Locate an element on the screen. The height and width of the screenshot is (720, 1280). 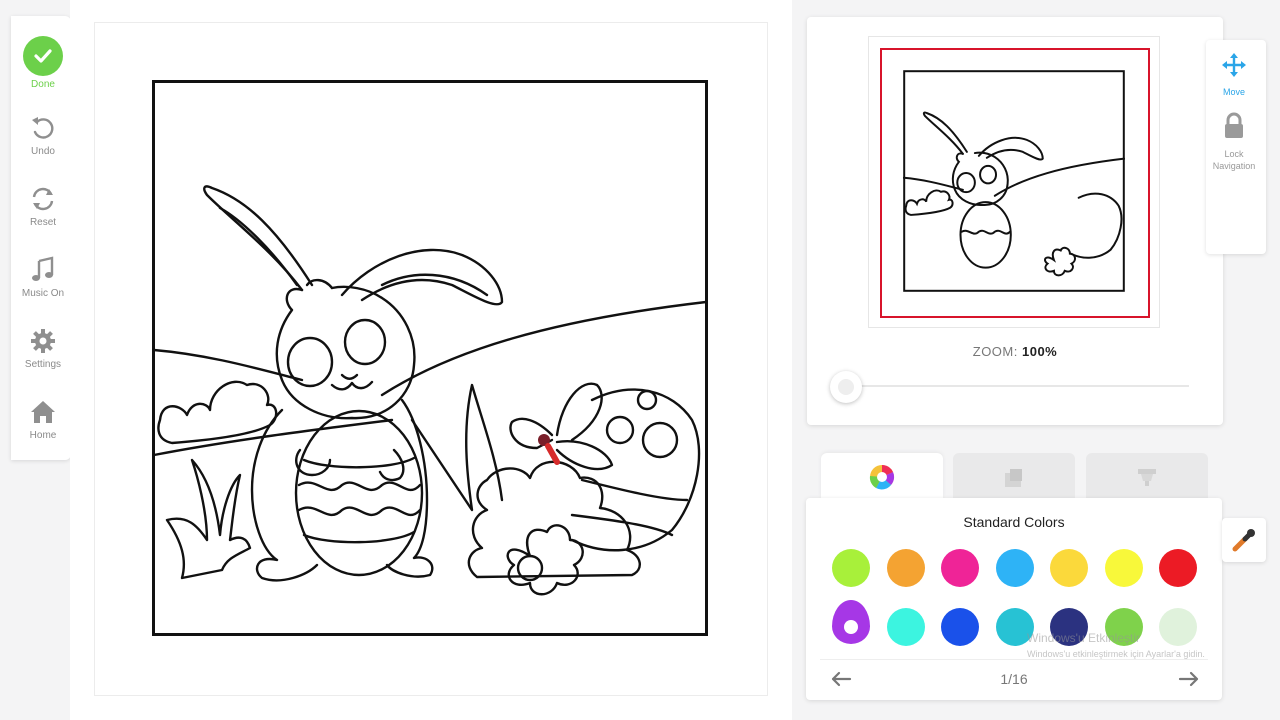
music-toggle: Music On is located at coordinates (43, 277).